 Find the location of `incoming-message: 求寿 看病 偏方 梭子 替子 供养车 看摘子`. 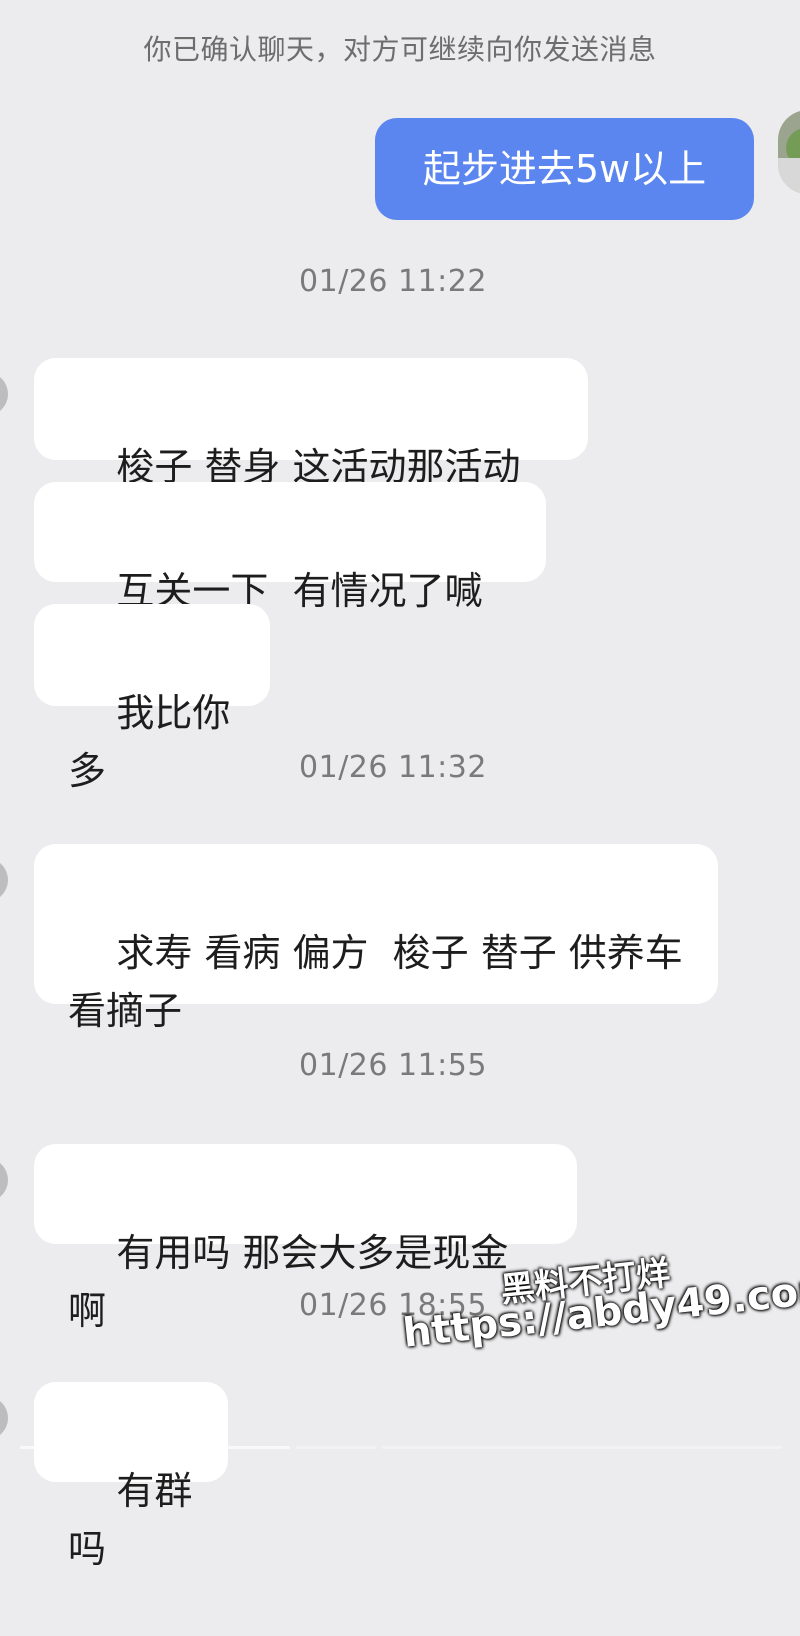

incoming-message: 求寿 看病 偏方 梭子 替子 供养车 看摘子 is located at coordinates (376, 938).